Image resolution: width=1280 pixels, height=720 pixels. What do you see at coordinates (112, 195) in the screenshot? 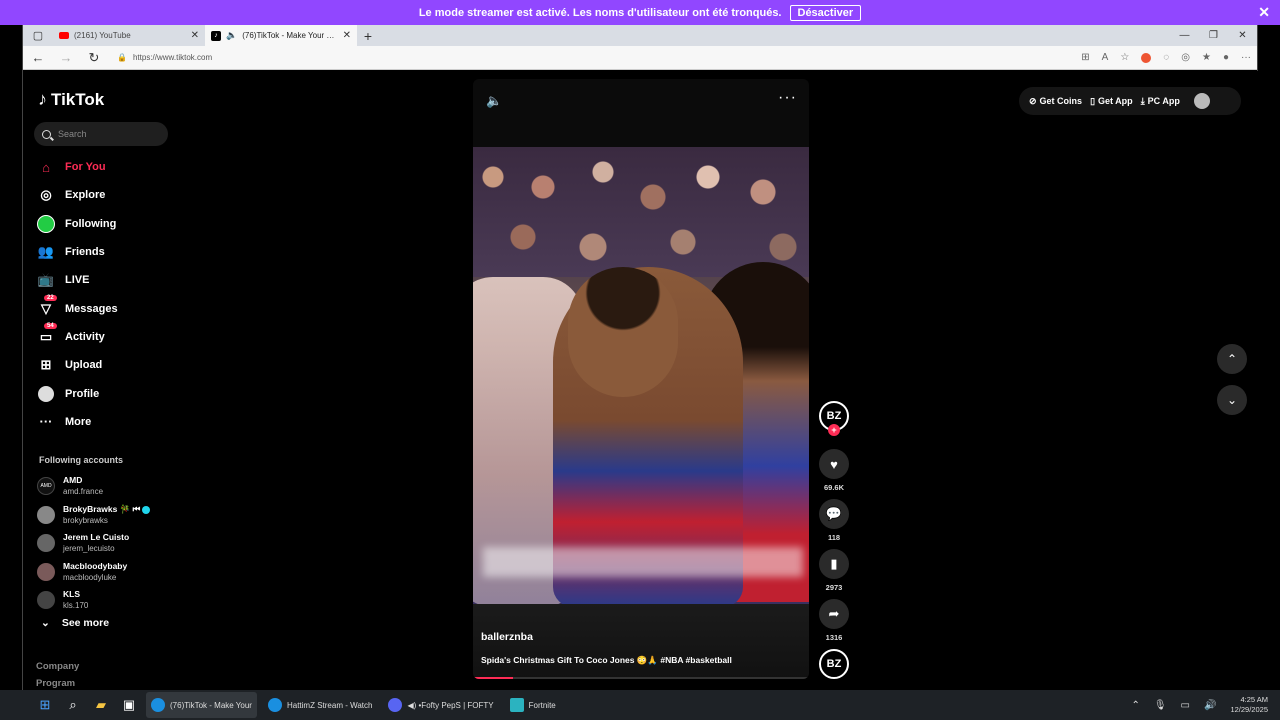
I see `sidebar-item-explore: ◎ Explore` at bounding box center [112, 195].